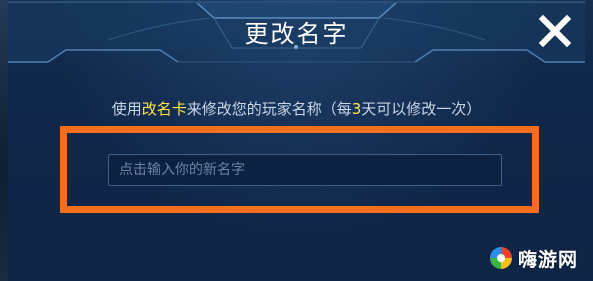 This screenshot has width=593, height=281. What do you see at coordinates (356, 109) in the screenshot?
I see `days-count-highlight: 3` at bounding box center [356, 109].